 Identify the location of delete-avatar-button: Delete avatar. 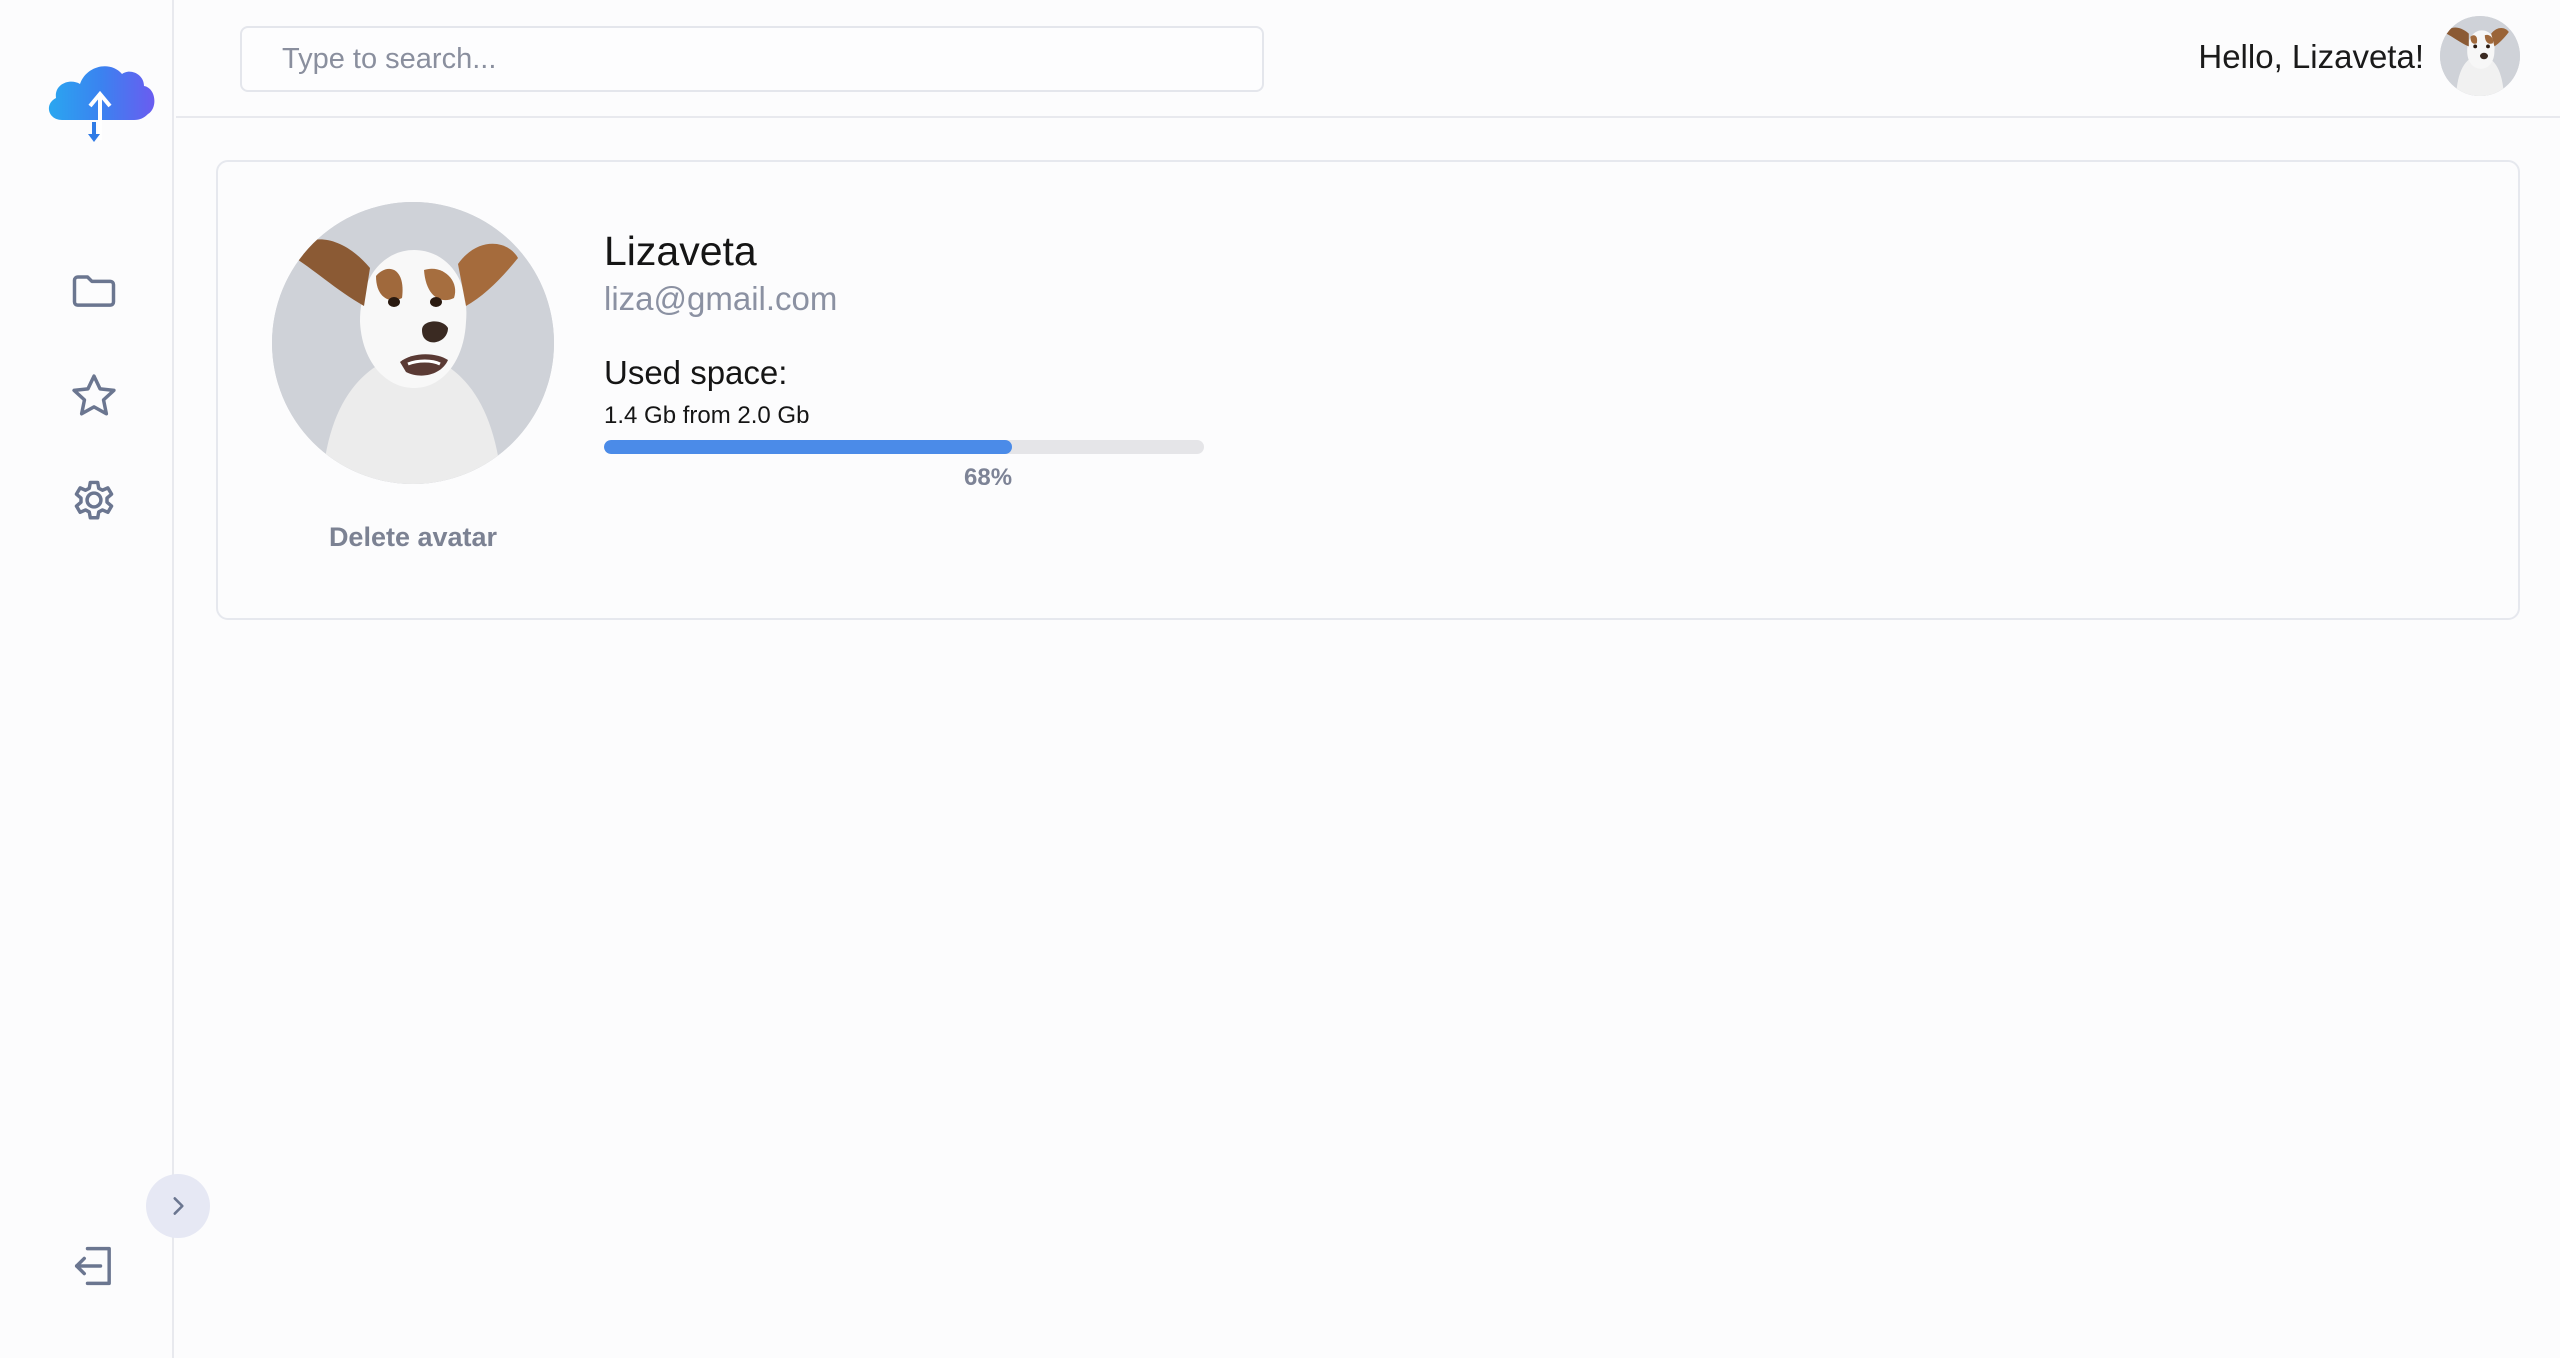
(413, 537).